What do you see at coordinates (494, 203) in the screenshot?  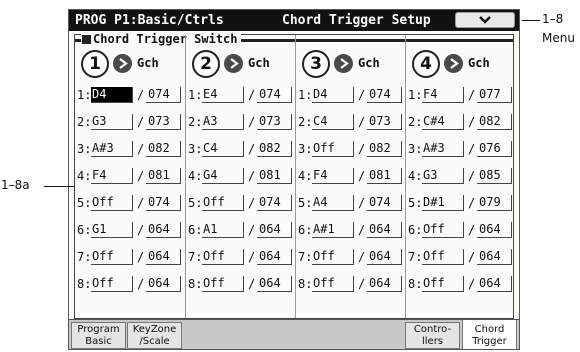 I see `velocity-field: 079` at bounding box center [494, 203].